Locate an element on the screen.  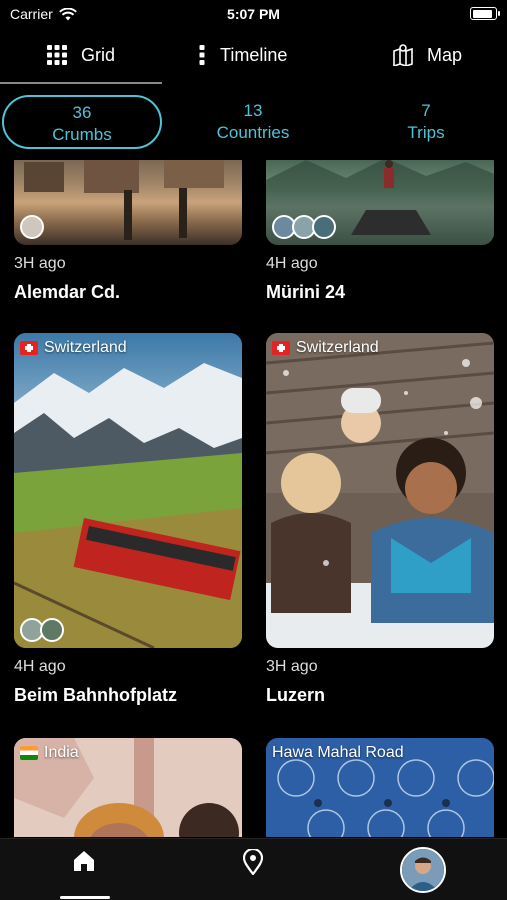
country-tag: India is located at coordinates (49, 753).